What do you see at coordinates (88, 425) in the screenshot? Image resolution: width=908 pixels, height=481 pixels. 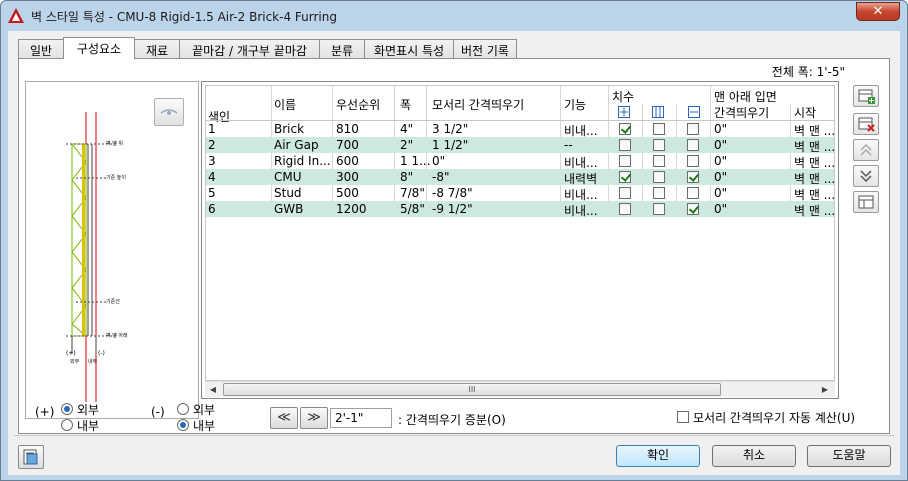 I see `plus-inside-label: 내부` at bounding box center [88, 425].